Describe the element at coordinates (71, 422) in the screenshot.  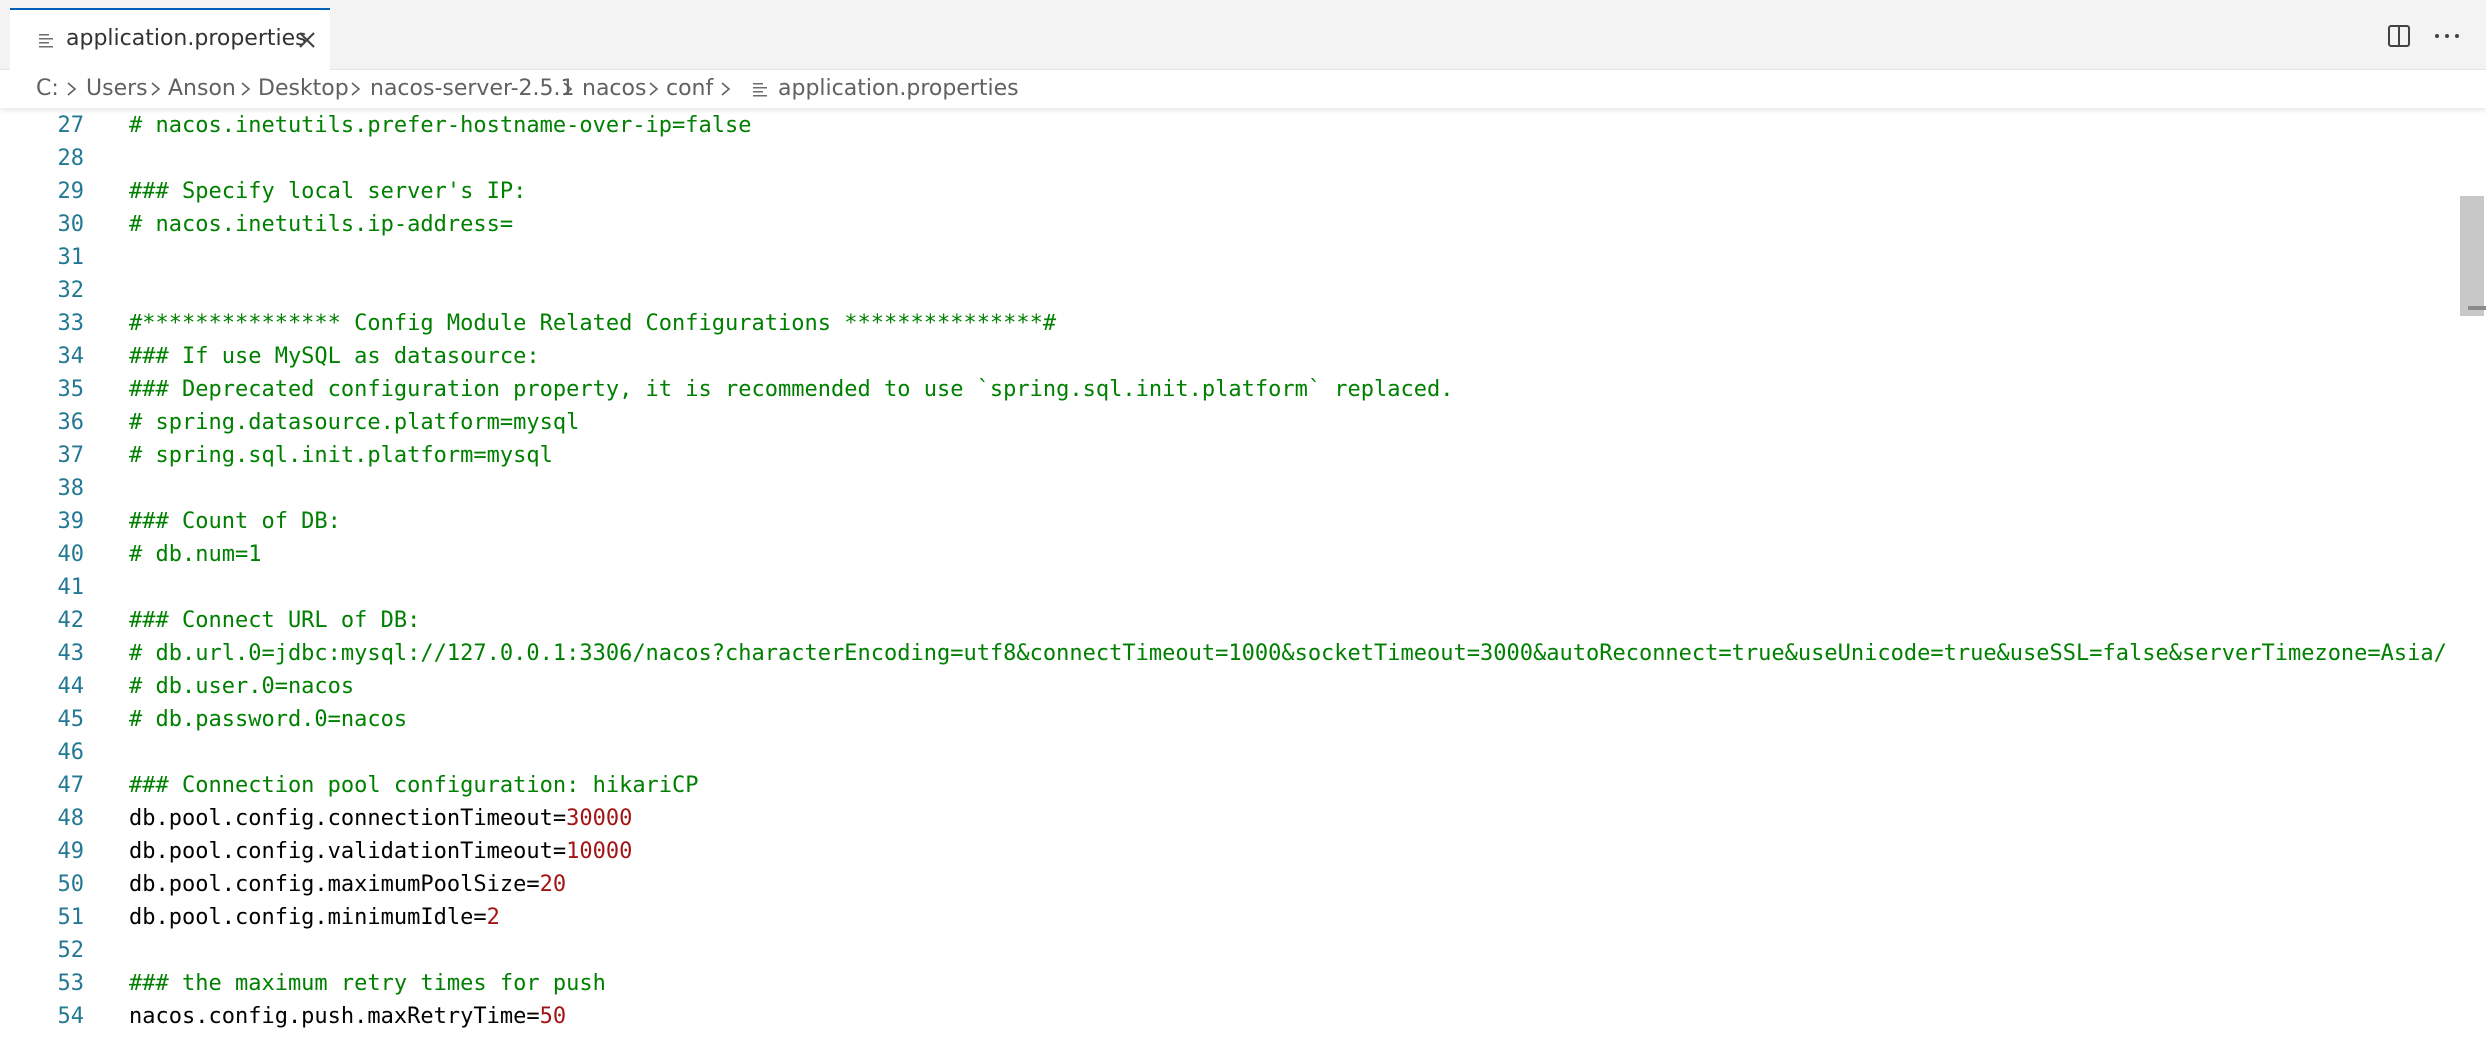
I see `line-number: 36` at that location.